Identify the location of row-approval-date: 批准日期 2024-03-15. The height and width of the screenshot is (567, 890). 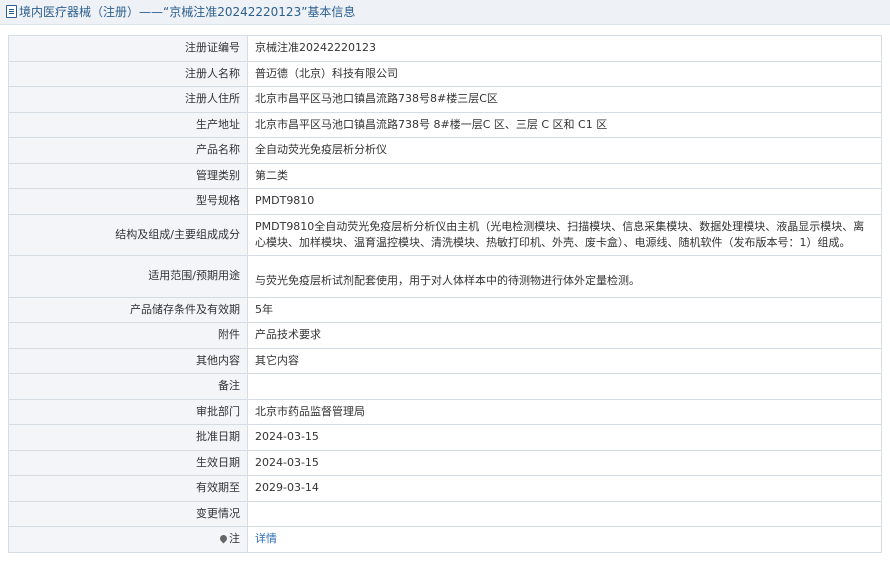
(445, 437).